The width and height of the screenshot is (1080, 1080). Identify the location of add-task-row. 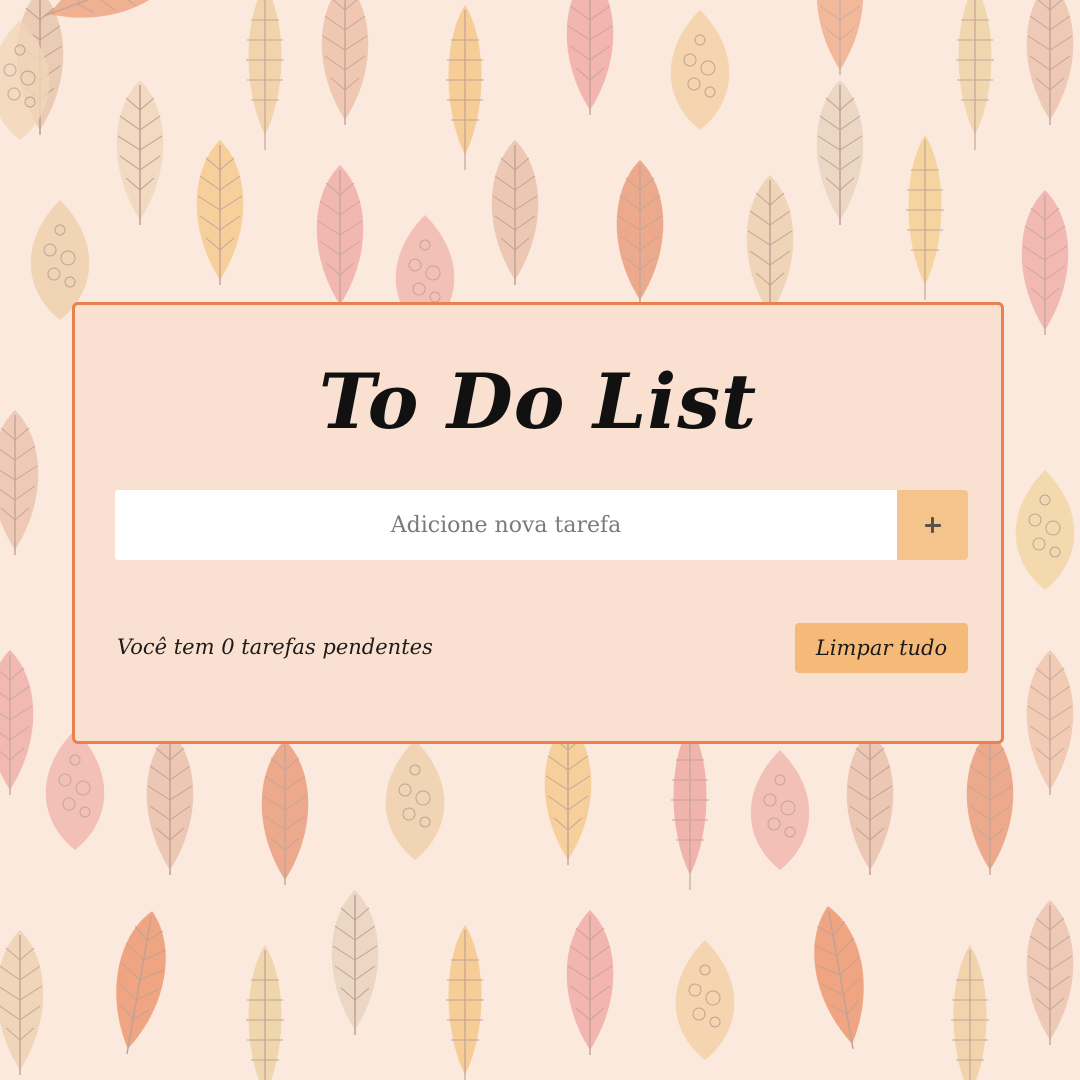
(541, 525).